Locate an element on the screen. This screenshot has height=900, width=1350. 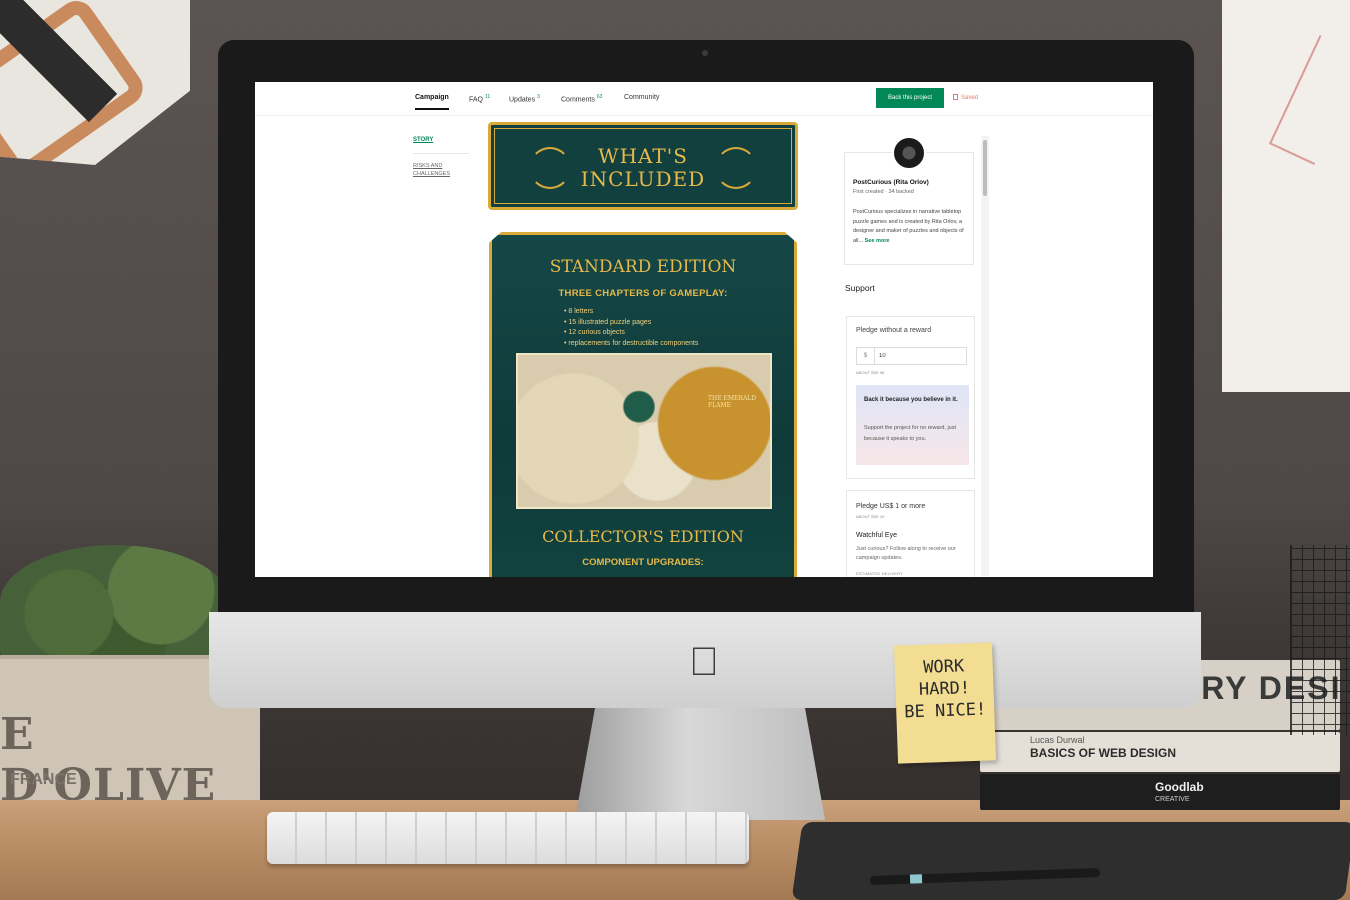
sticky-note: WORK HARD! BE NICE! is located at coordinates (945, 703).